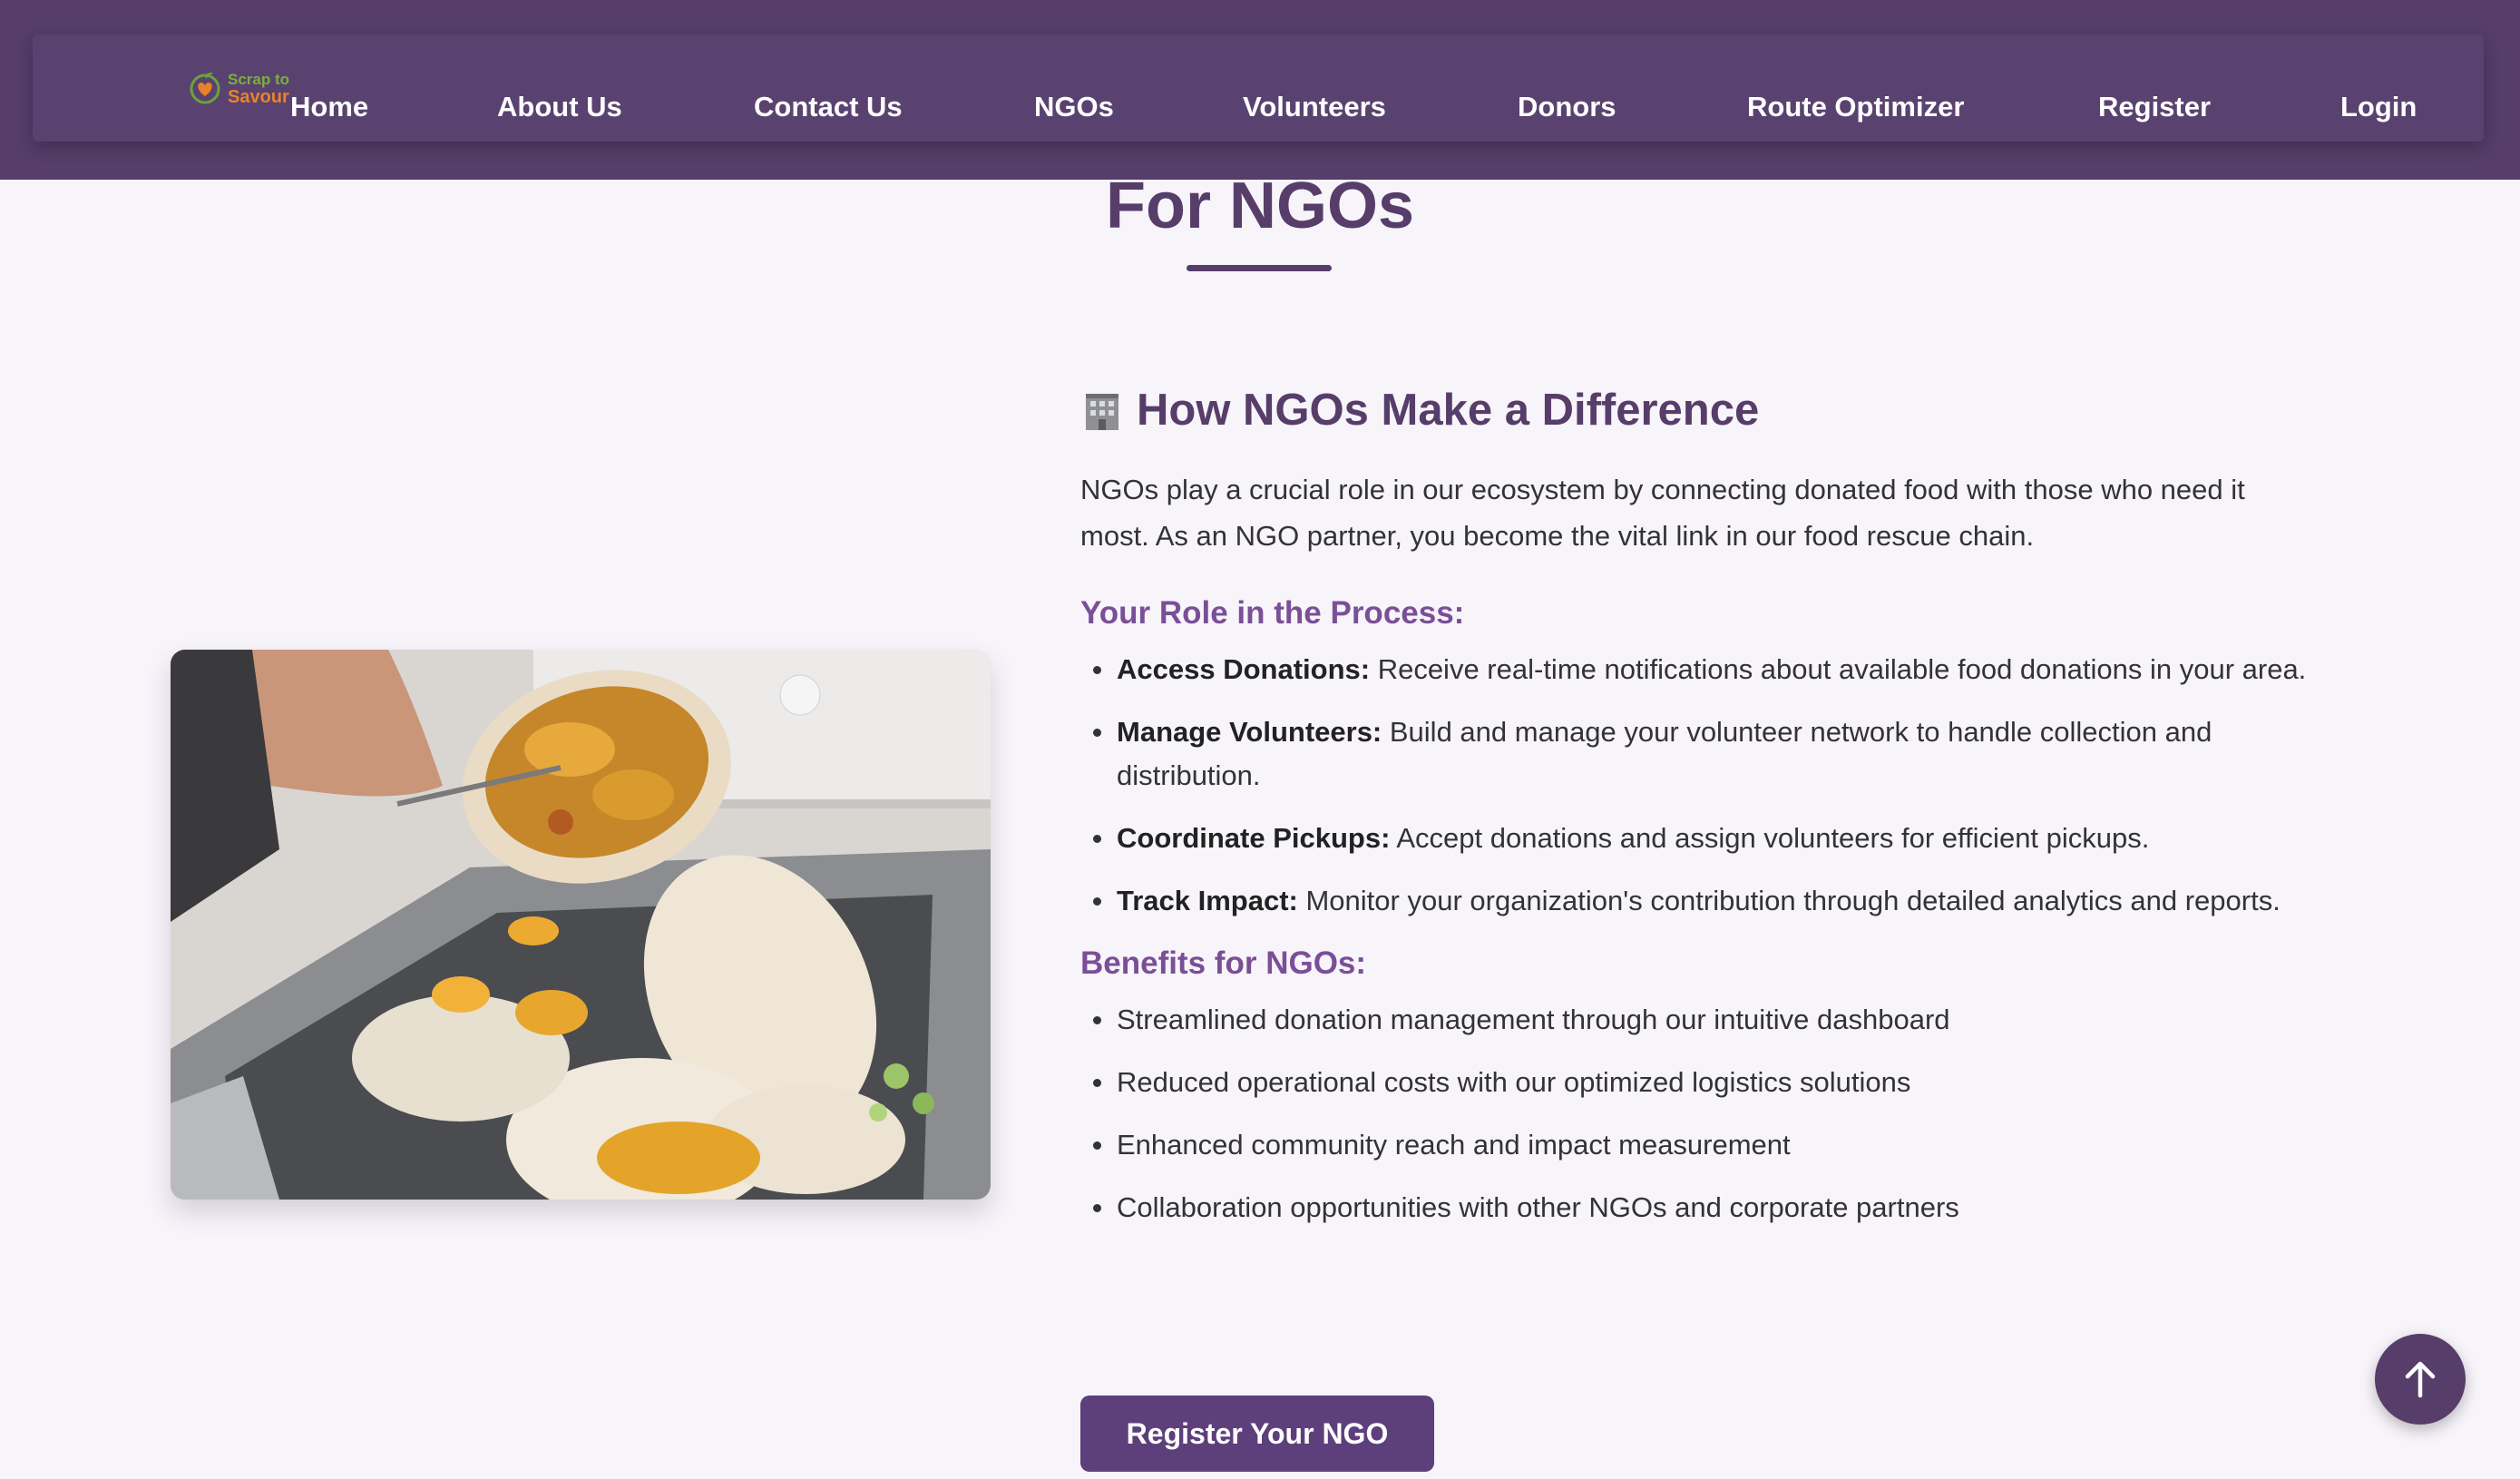 This screenshot has width=2520, height=1479. Describe the element at coordinates (1259, 268) in the screenshot. I see `title-underline` at that location.